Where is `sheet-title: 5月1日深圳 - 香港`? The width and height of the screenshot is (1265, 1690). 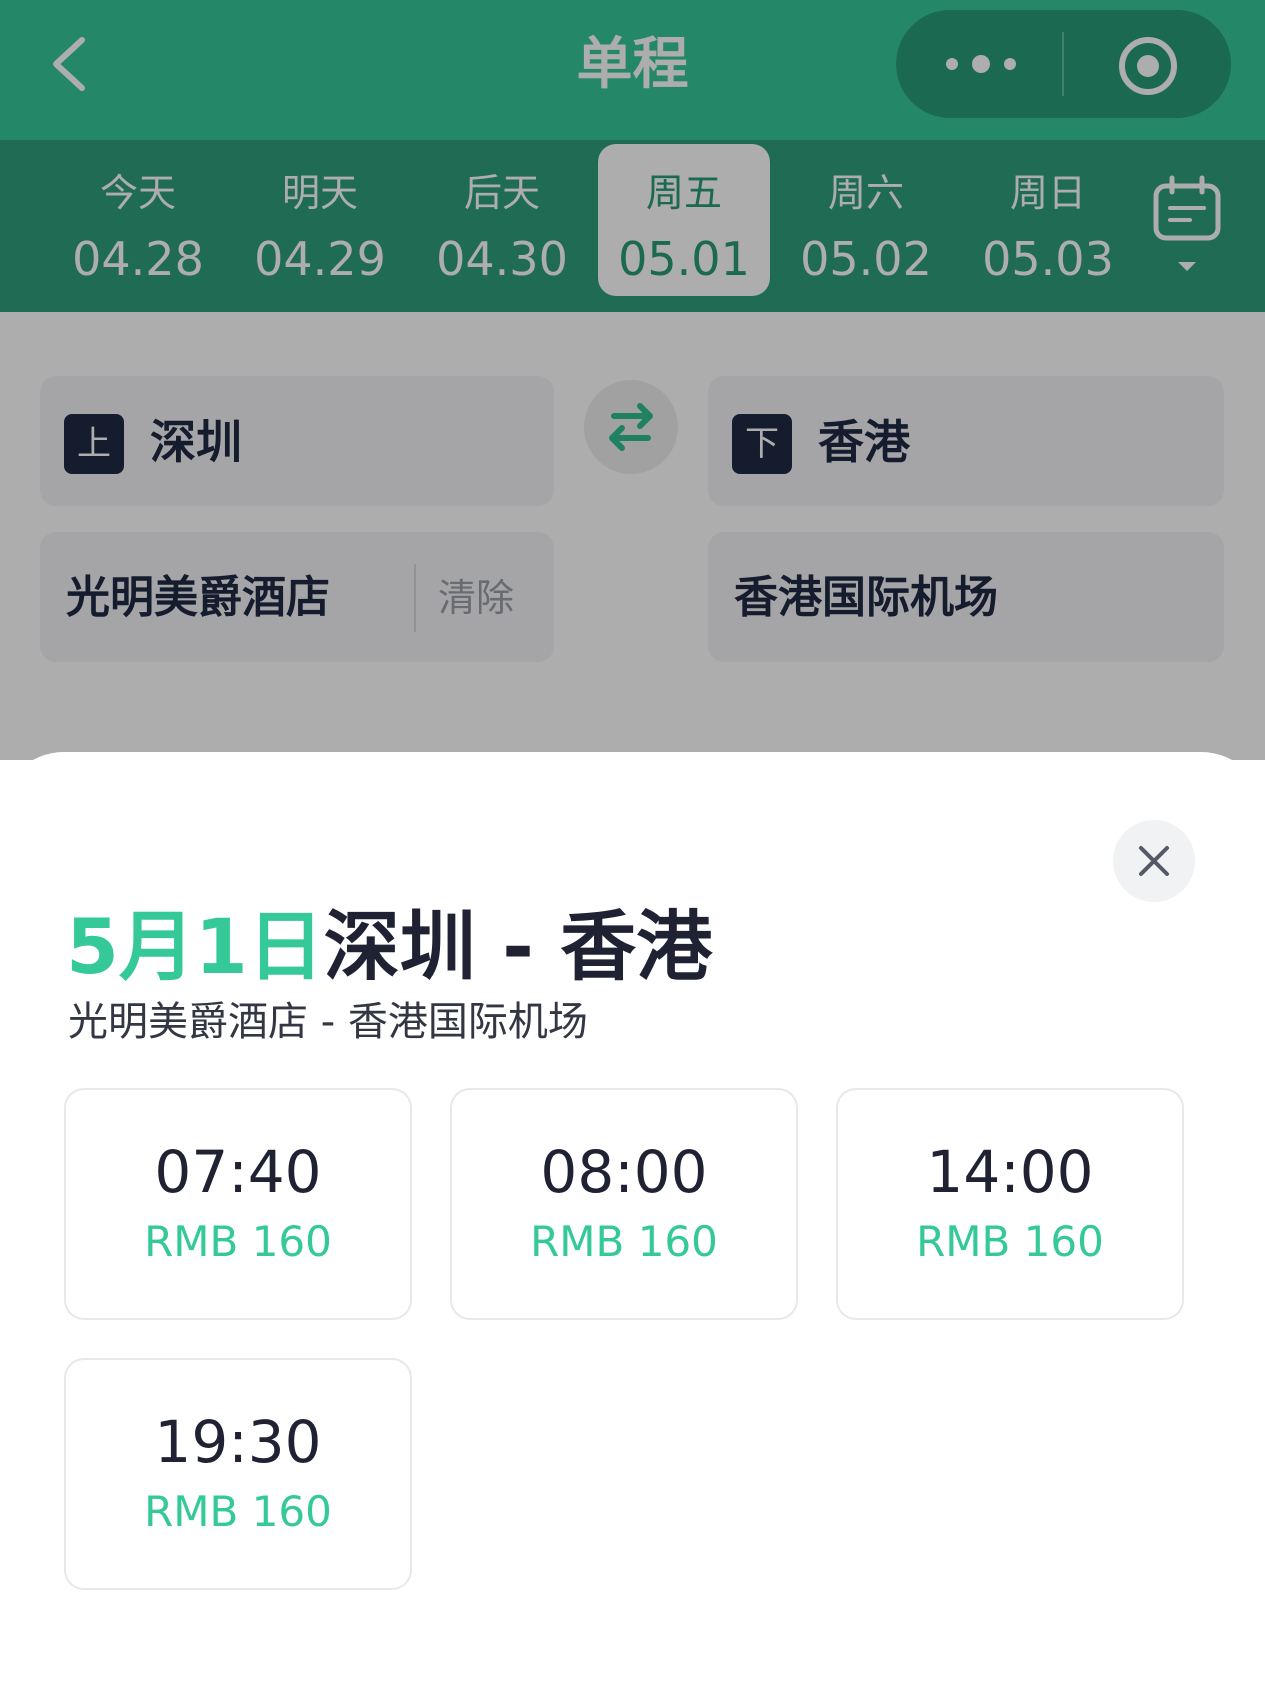 sheet-title: 5月1日深圳 - 香港 is located at coordinates (389, 947).